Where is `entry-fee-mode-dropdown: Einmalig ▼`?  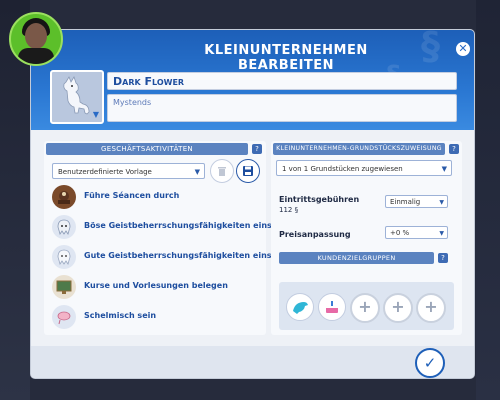 entry-fee-mode-dropdown: Einmalig ▼ is located at coordinates (416, 201).